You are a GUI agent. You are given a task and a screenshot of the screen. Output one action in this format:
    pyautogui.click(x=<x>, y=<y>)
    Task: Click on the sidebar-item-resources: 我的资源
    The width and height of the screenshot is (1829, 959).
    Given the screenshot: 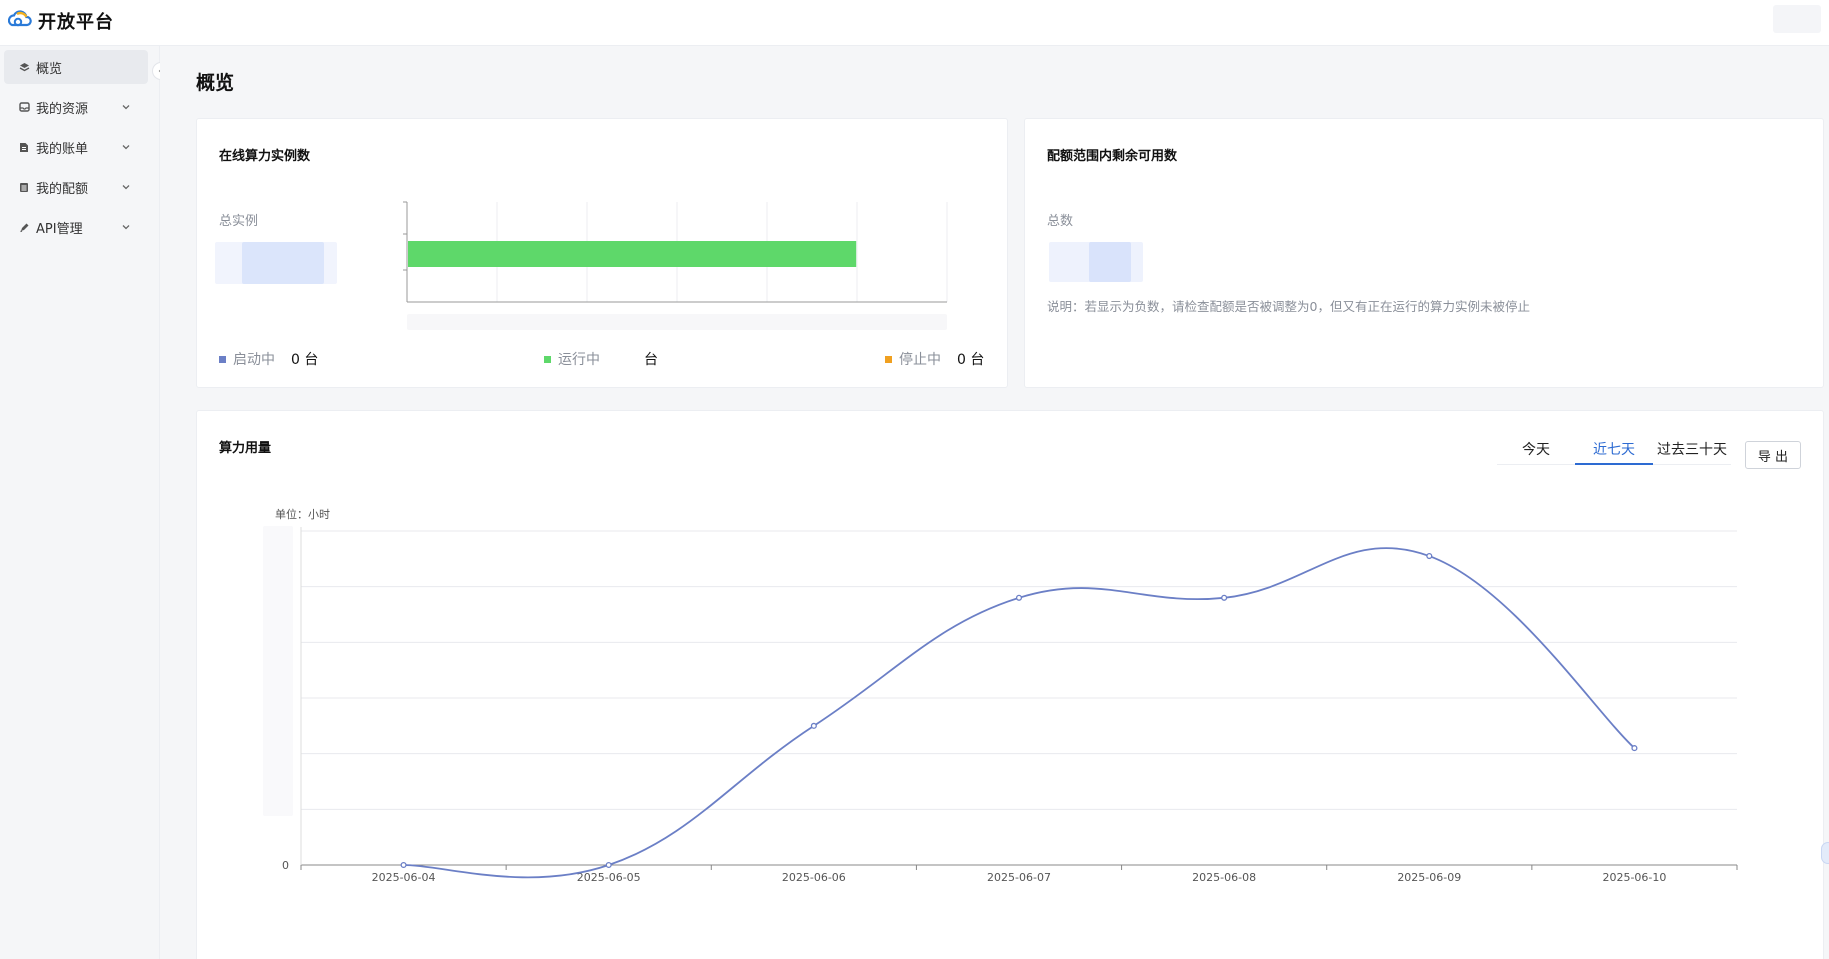 What is the action you would take?
    pyautogui.click(x=76, y=107)
    